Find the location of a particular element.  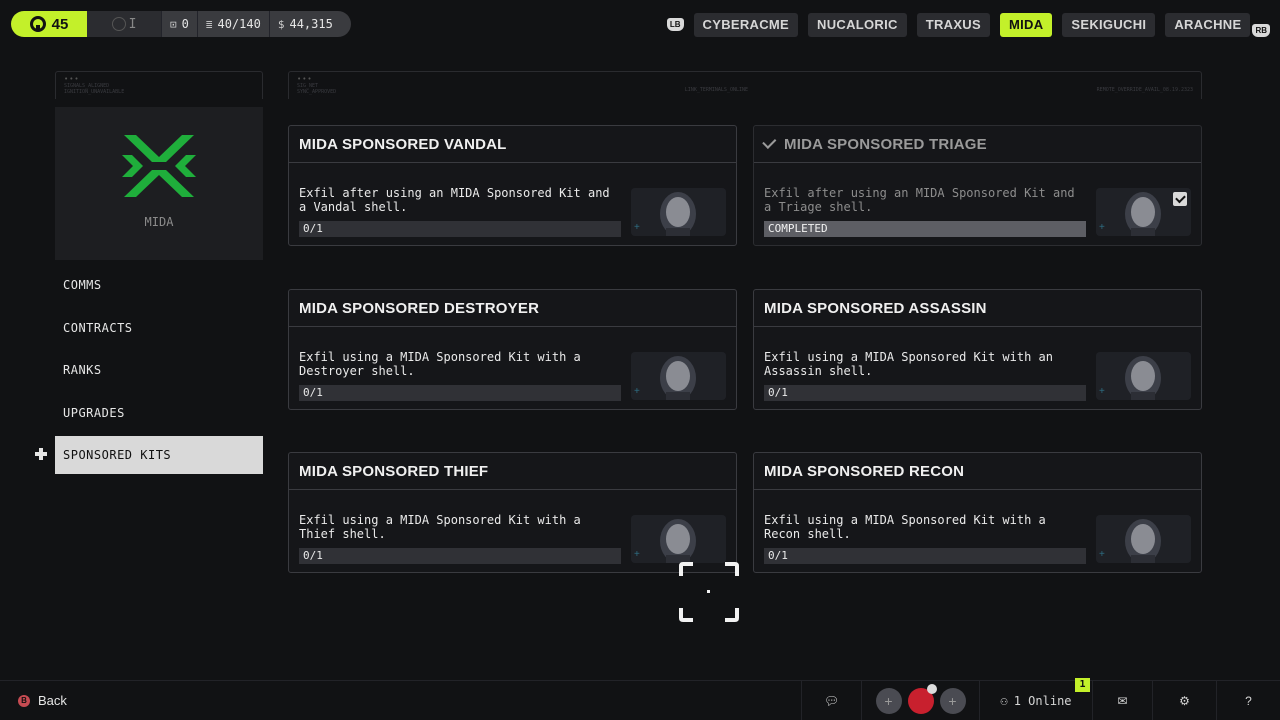

capacity-value: 40/140 is located at coordinates (239, 24).